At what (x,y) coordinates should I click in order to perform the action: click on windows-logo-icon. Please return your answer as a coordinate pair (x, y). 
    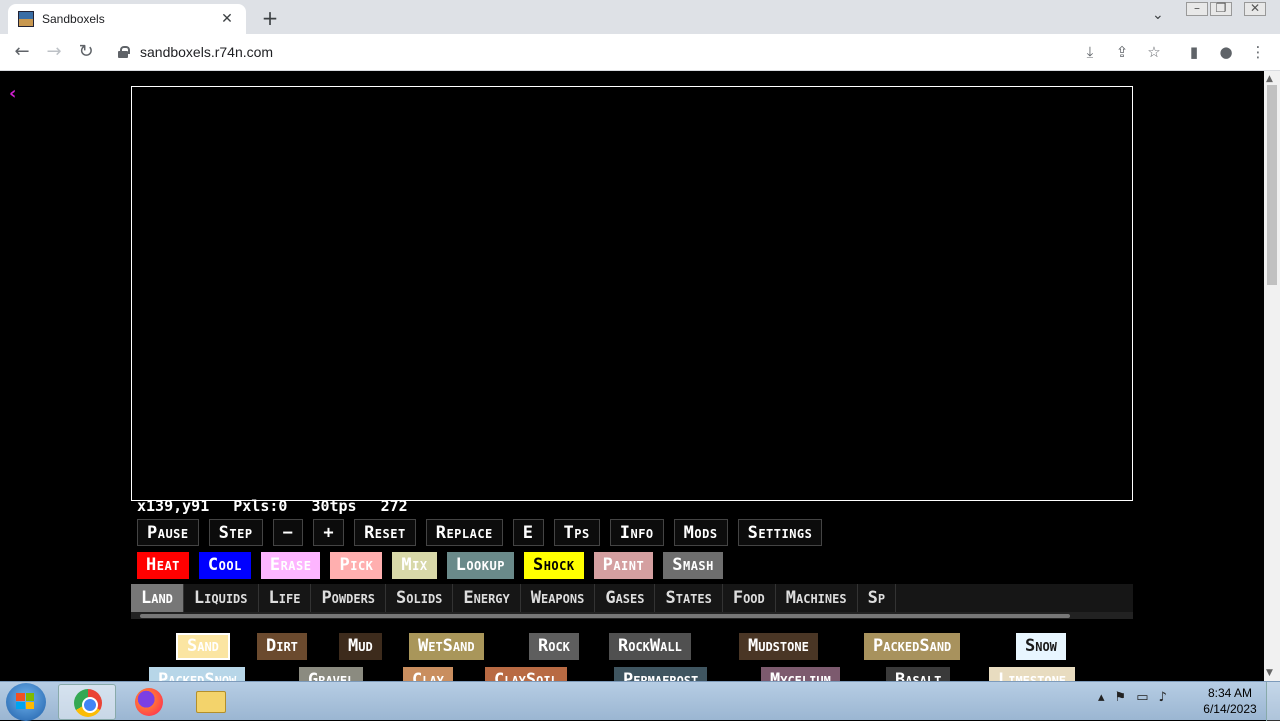
    Looking at the image, I should click on (25, 701).